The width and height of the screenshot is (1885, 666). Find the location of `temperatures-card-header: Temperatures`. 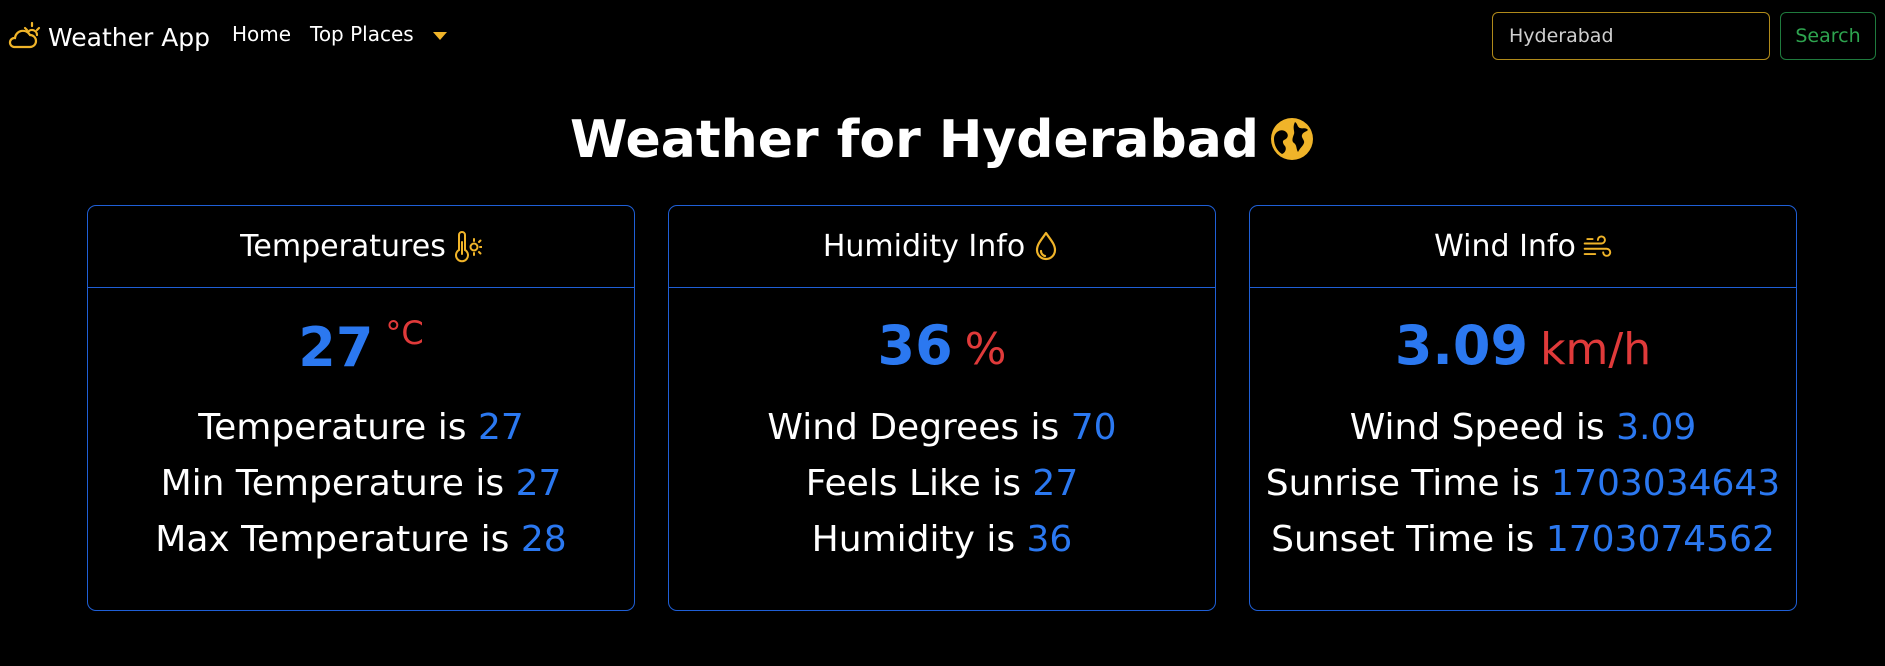

temperatures-card-header: Temperatures is located at coordinates (361, 247).